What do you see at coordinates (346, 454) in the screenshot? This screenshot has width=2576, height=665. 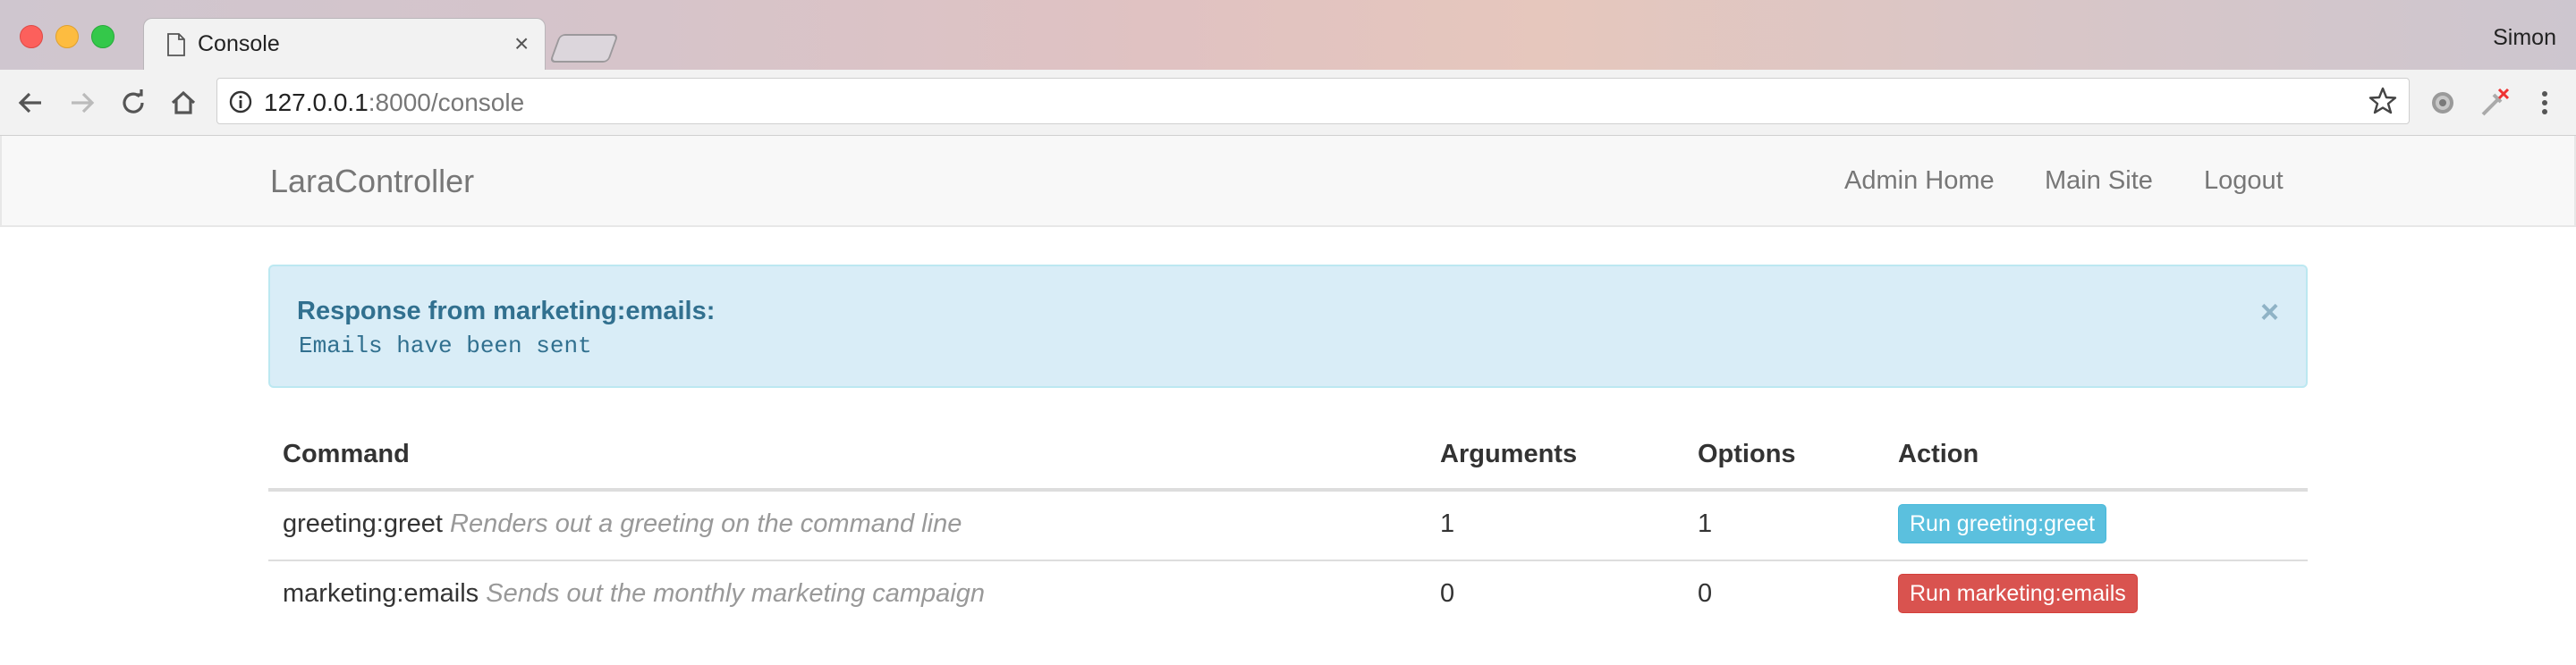 I see `header-command: Command` at bounding box center [346, 454].